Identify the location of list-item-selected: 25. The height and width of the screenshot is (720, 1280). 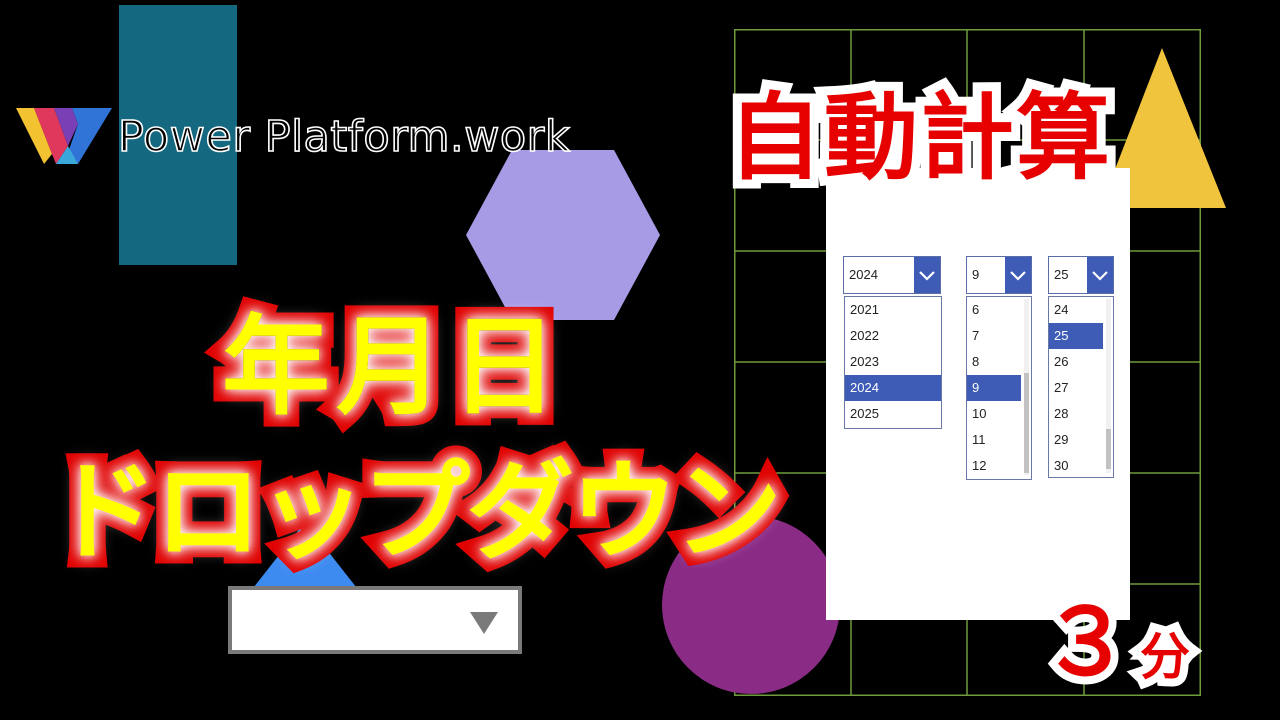
(1076, 336).